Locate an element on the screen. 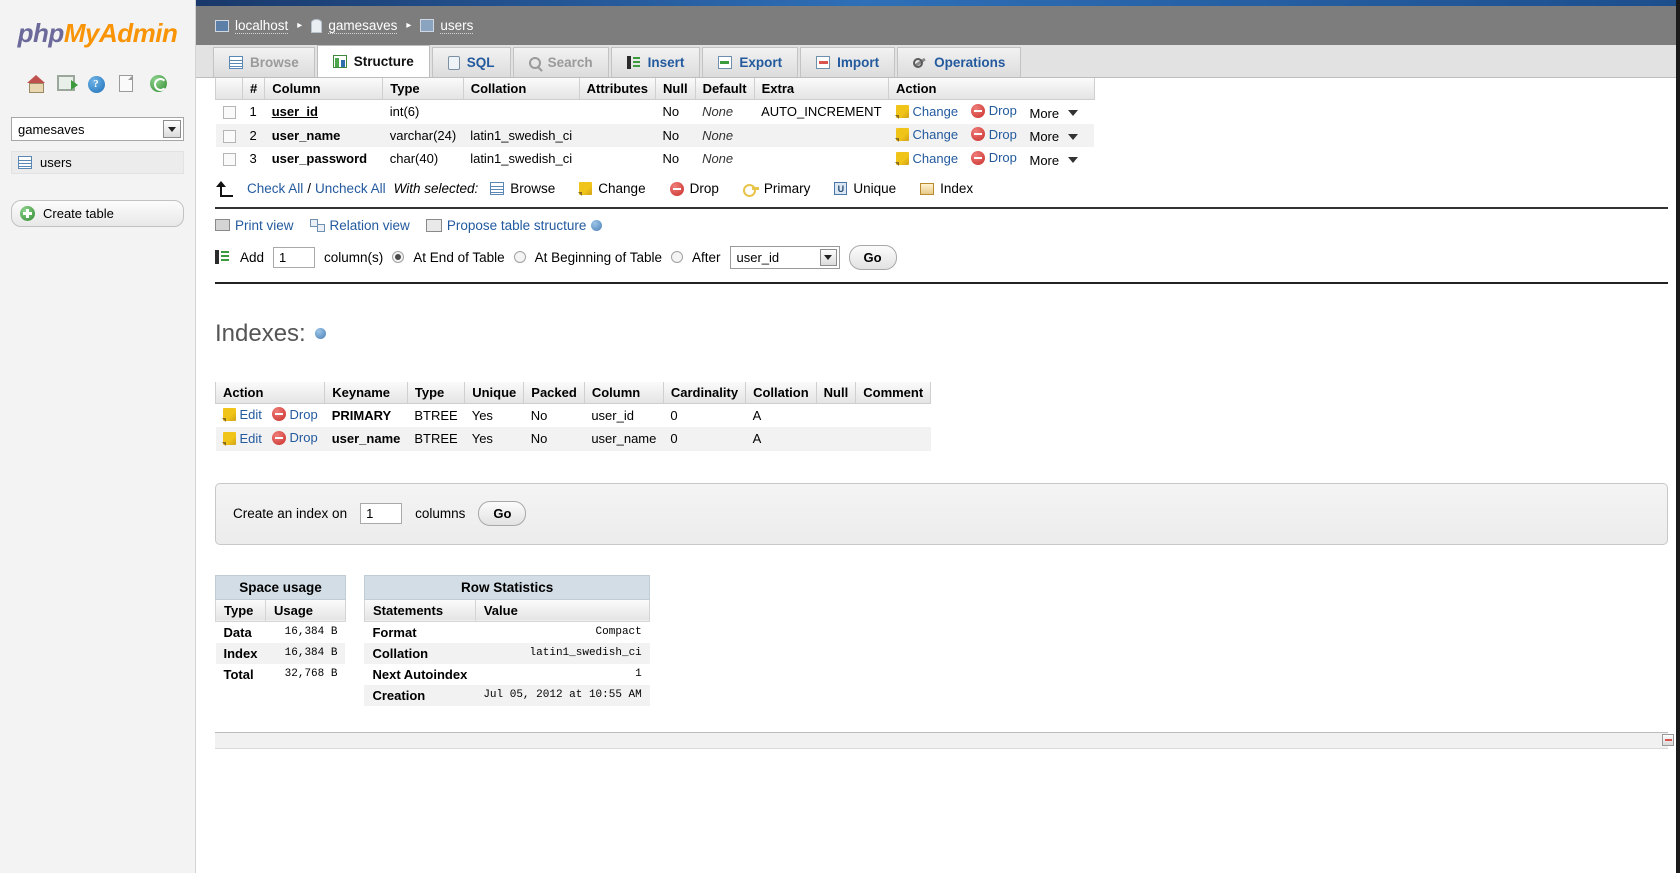 Image resolution: width=1680 pixels, height=873 pixels. add-columns-go-button: Go is located at coordinates (872, 257).